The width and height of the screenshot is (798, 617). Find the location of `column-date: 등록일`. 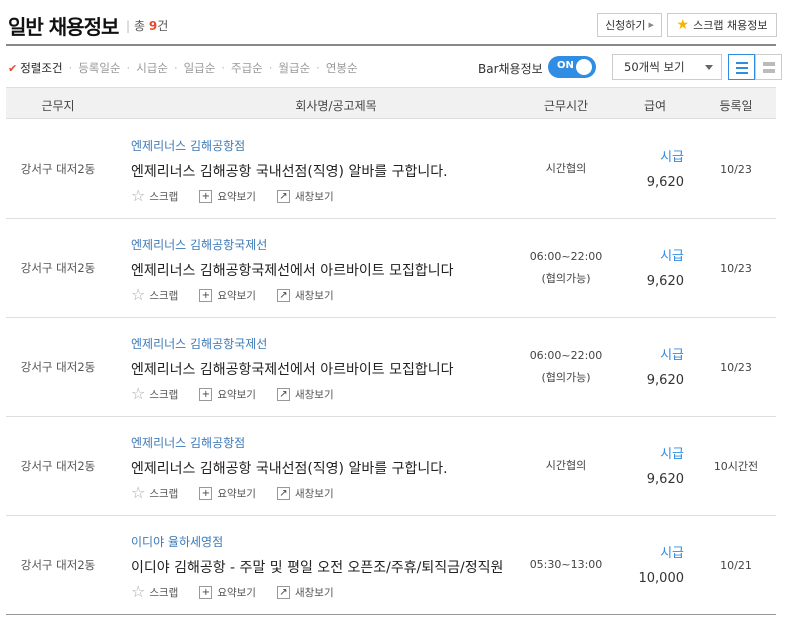

column-date: 등록일 is located at coordinates (736, 106).